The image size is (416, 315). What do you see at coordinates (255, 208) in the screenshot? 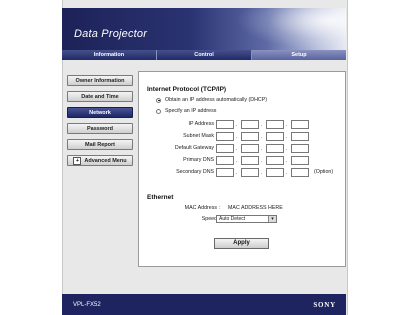
I see `mac-address-value: MAC ADDRESS HERE` at bounding box center [255, 208].